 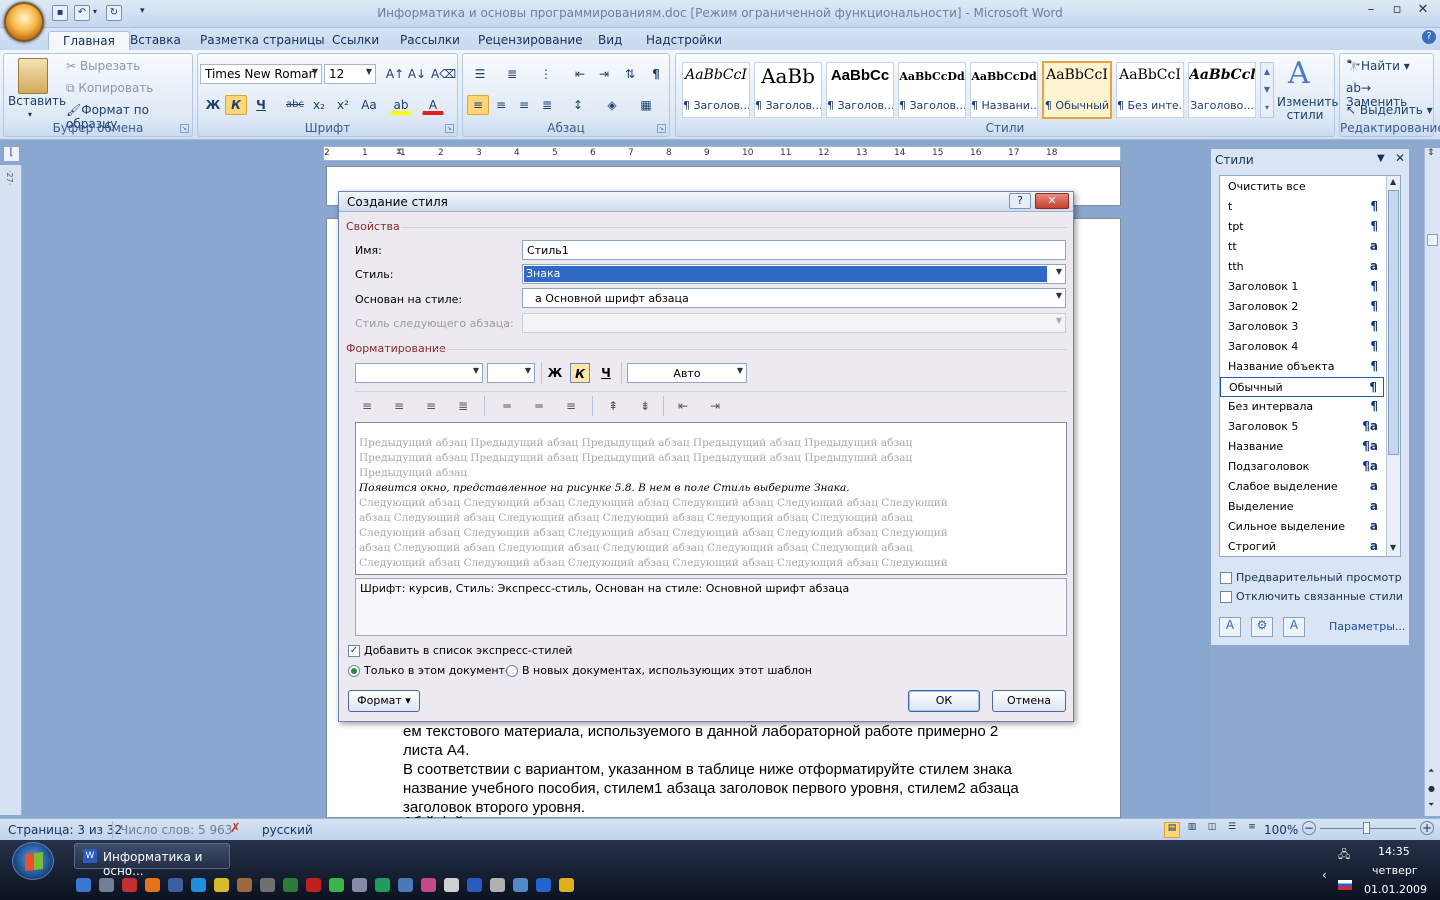 What do you see at coordinates (319, 105) in the screenshot?
I see `subscript-button: x₂` at bounding box center [319, 105].